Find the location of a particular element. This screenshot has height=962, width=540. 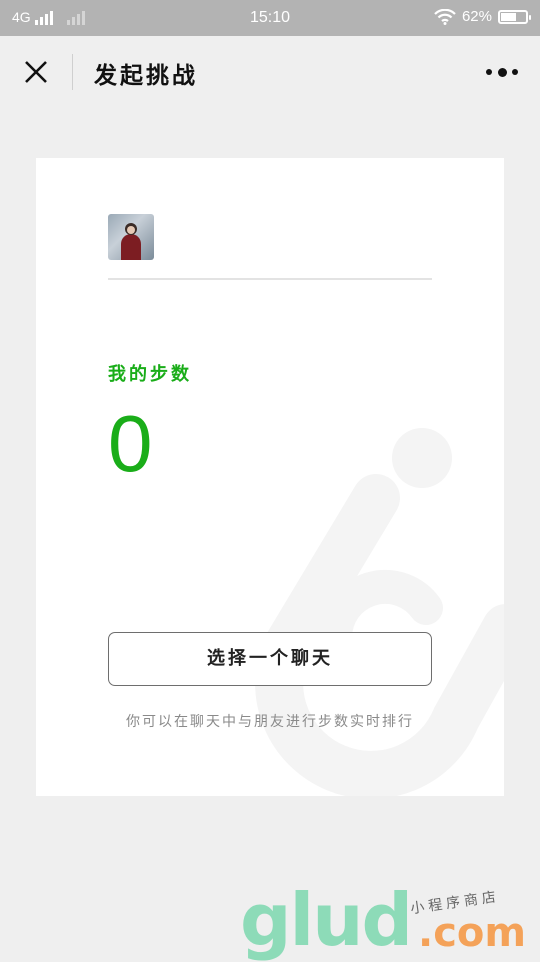

close-icon is located at coordinates (36, 72).